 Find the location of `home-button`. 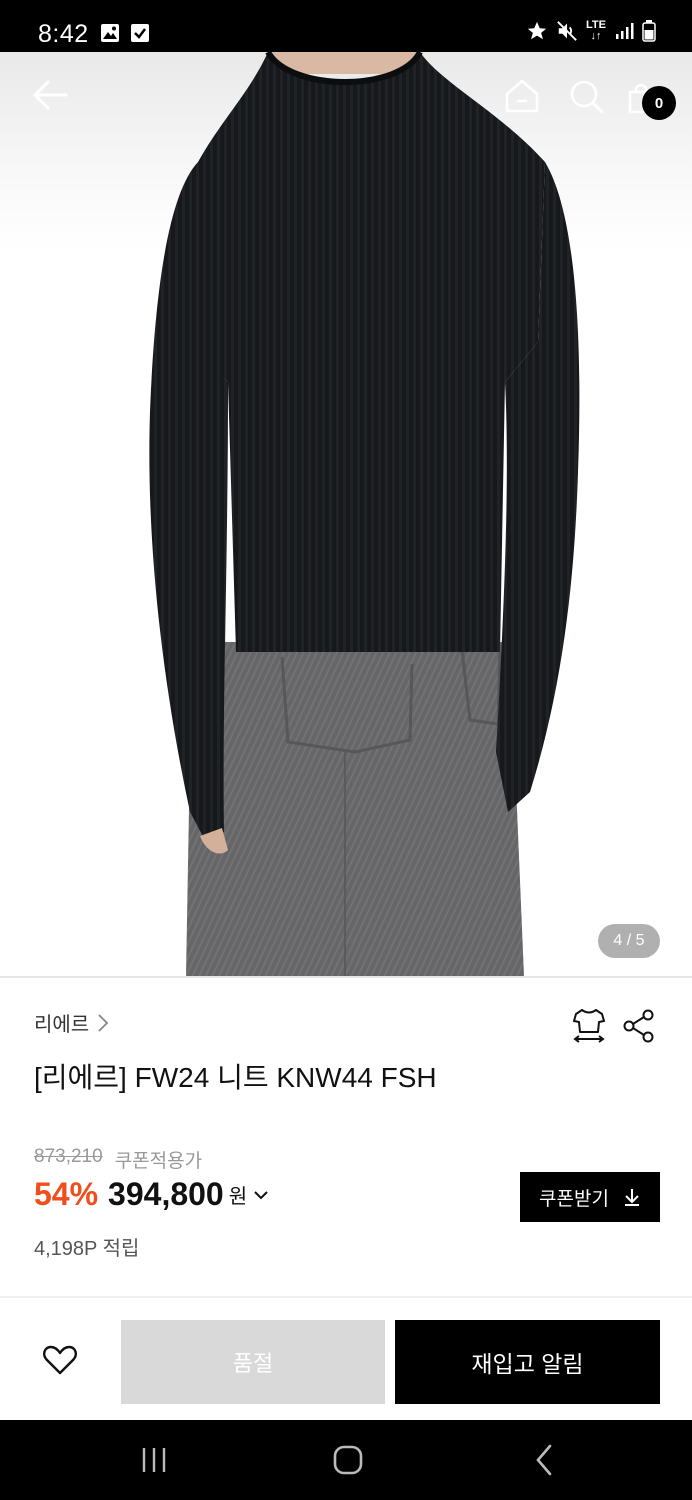

home-button is located at coordinates (522, 96).